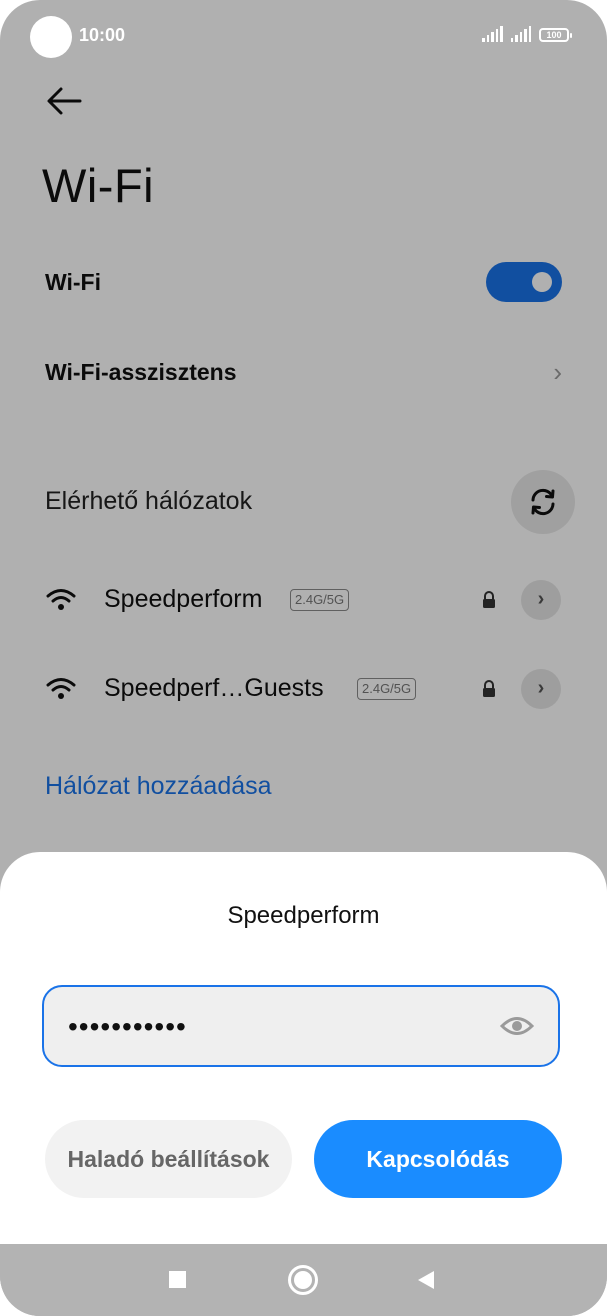  I want to click on dialog-title: Speedperform, so click(303, 915).